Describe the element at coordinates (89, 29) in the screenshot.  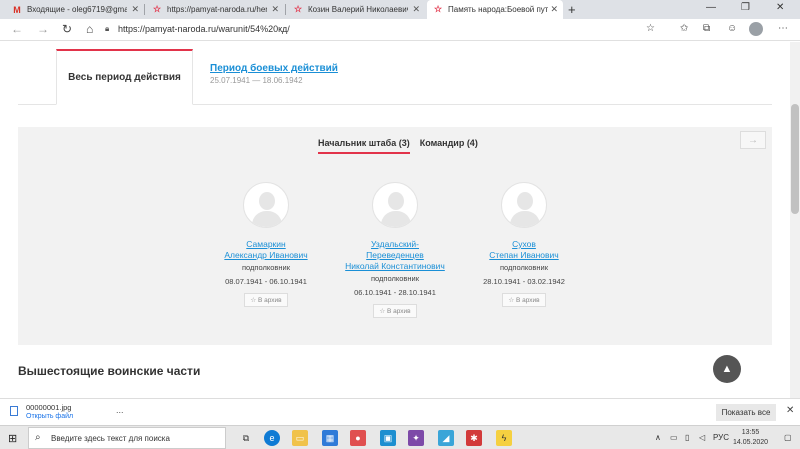
I see `home-icon: ⌂` at that location.